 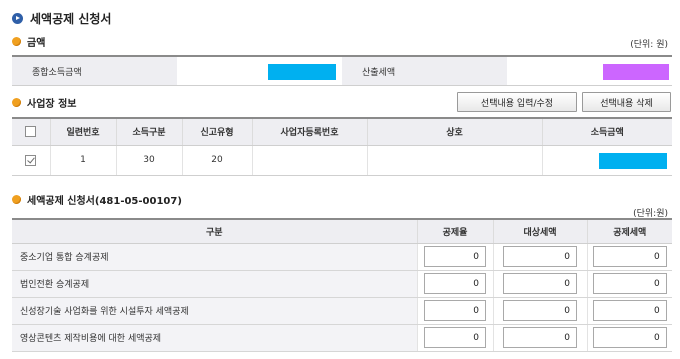 I want to click on col-header-deduction-tax: 공제세액, so click(x=629, y=231).